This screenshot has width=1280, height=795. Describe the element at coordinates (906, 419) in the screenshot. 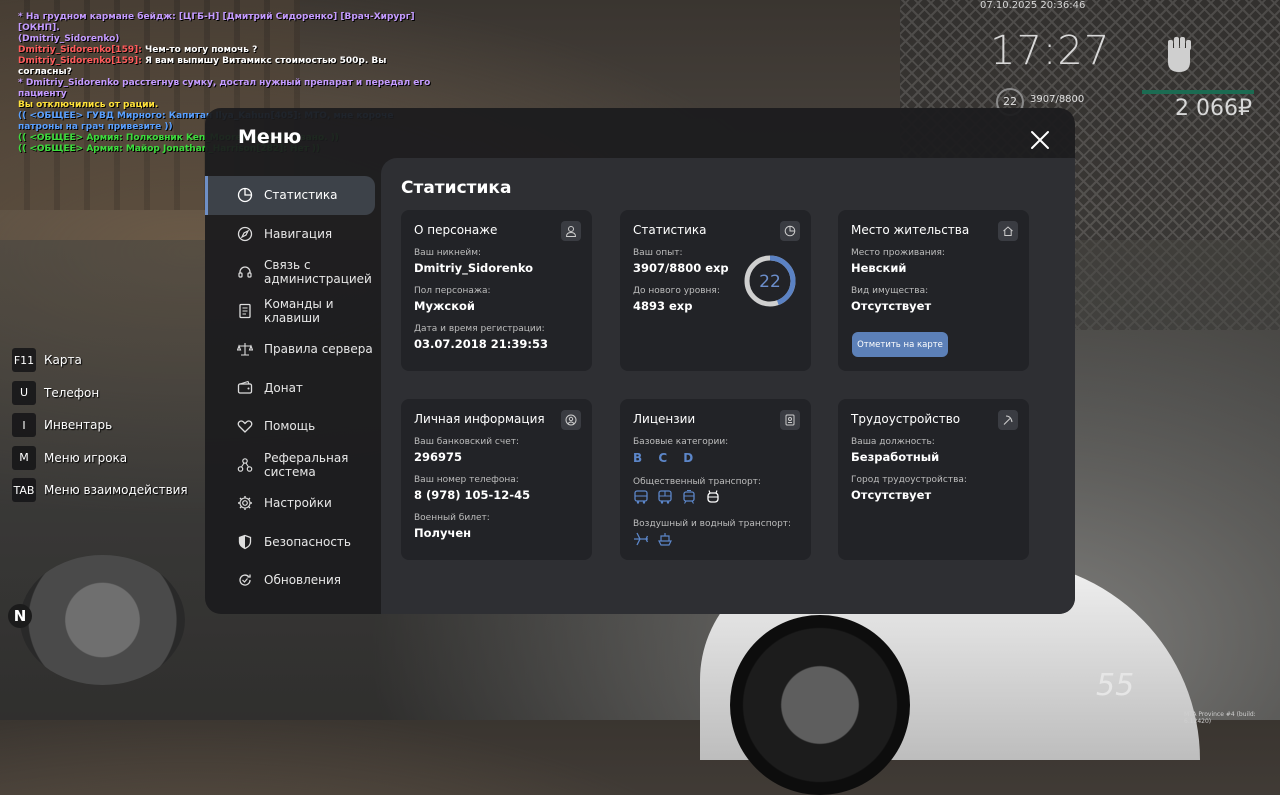

I see `card-title: Трудоустройство` at that location.